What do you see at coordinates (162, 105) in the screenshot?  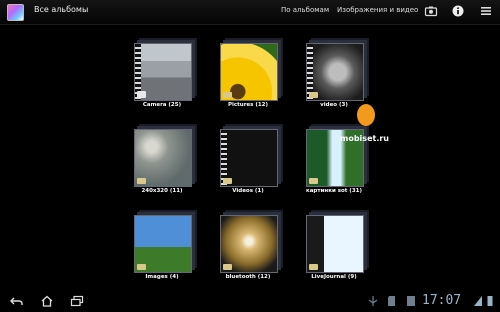 I see `album-label: Camera (25)` at bounding box center [162, 105].